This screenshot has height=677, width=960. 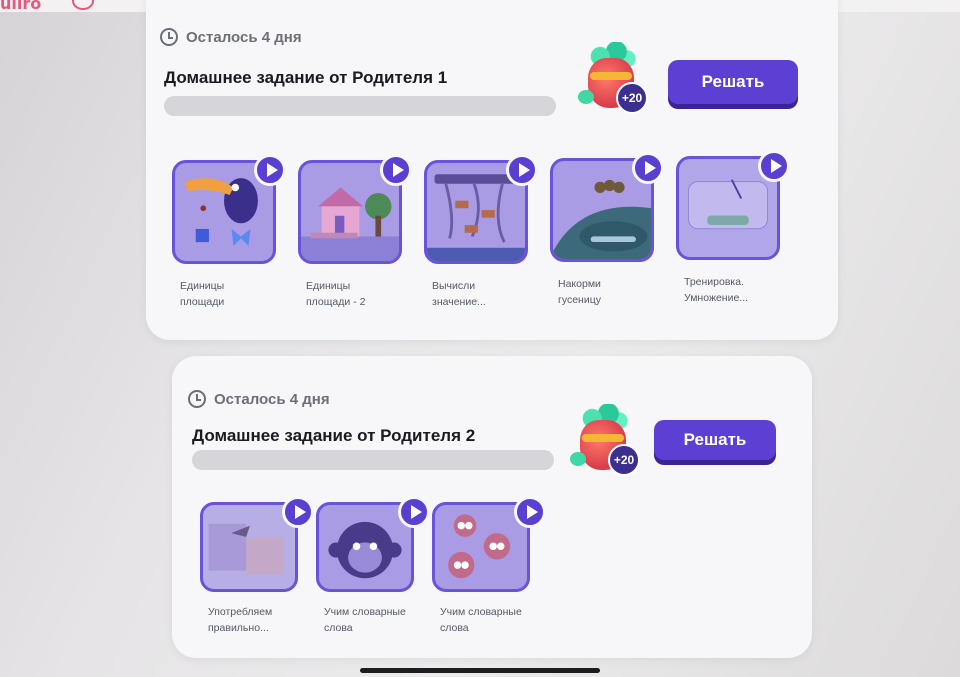 I want to click on task-label: Единицы площади - 2, so click(x=336, y=294).